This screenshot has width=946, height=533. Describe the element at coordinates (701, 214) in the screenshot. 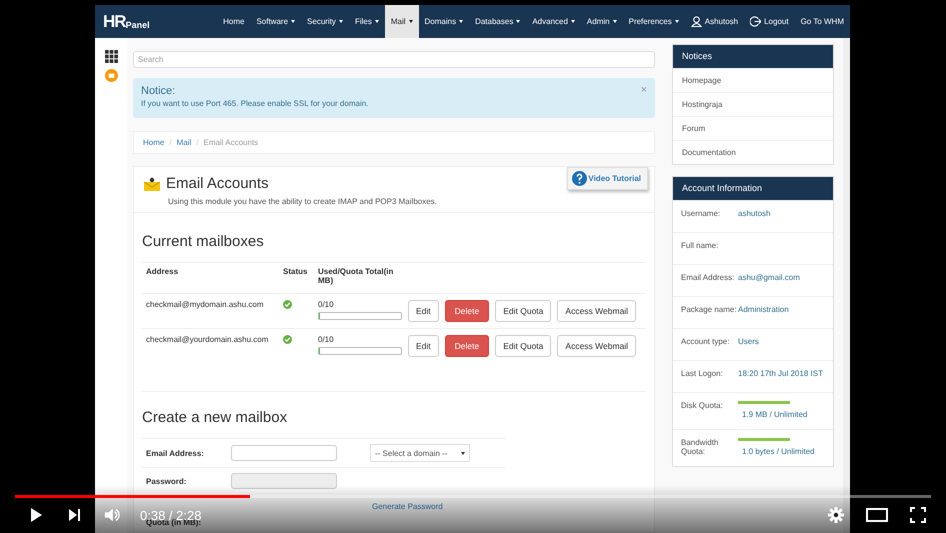

I see `info-label: Username:` at that location.